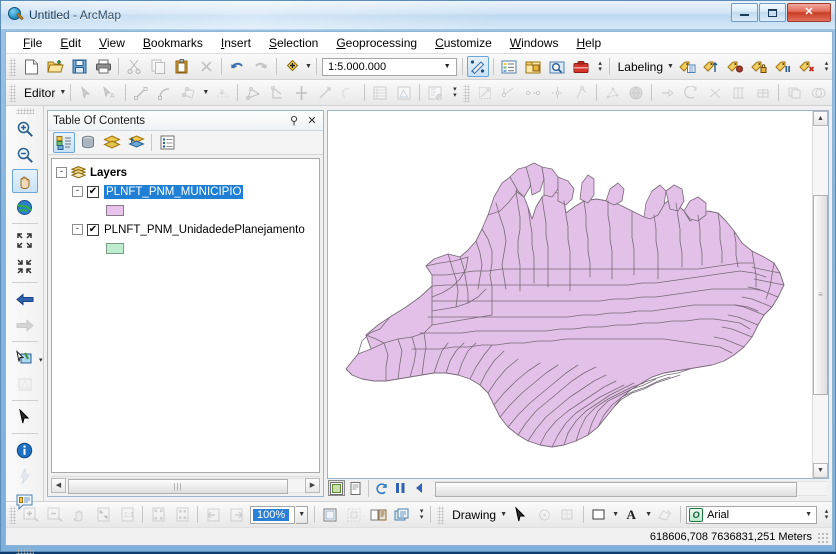  What do you see at coordinates (616, 489) in the screenshot?
I see `map-hscroll-thumb` at bounding box center [616, 489].